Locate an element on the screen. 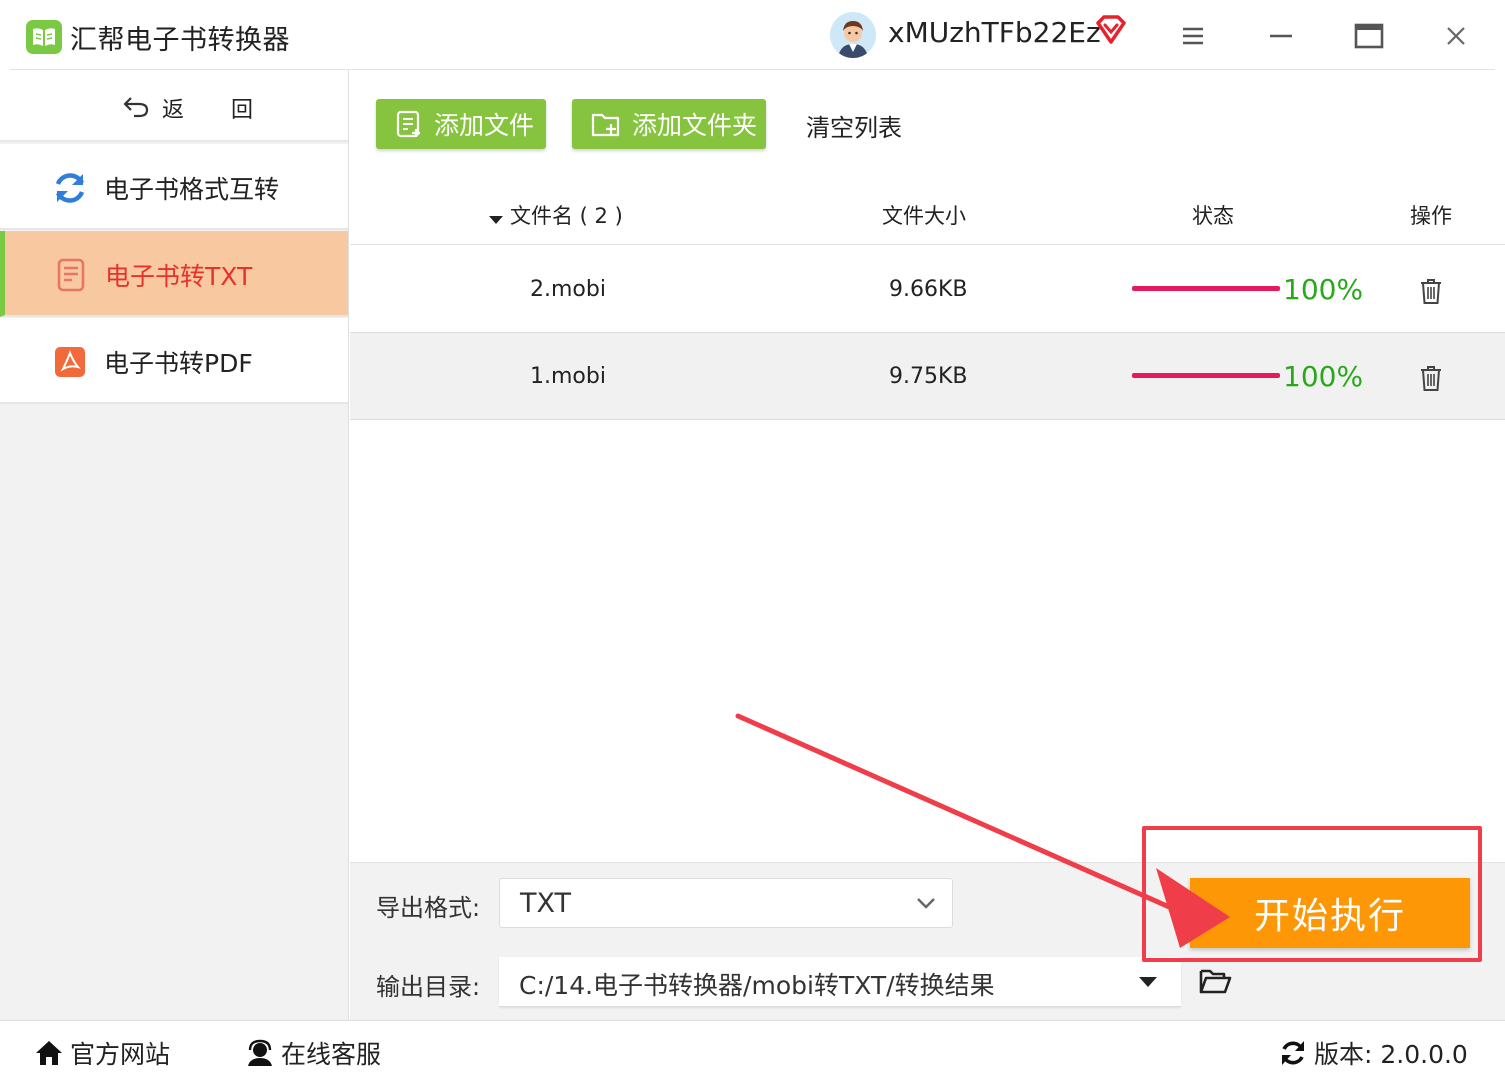  file-name: 2.mobi is located at coordinates (568, 289).